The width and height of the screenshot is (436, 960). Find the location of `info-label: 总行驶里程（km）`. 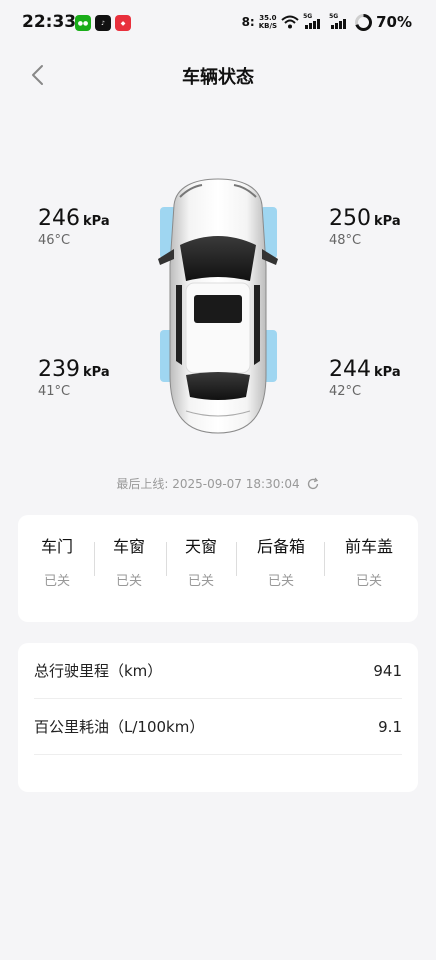

info-label: 总行驶里程（km） is located at coordinates (98, 671).